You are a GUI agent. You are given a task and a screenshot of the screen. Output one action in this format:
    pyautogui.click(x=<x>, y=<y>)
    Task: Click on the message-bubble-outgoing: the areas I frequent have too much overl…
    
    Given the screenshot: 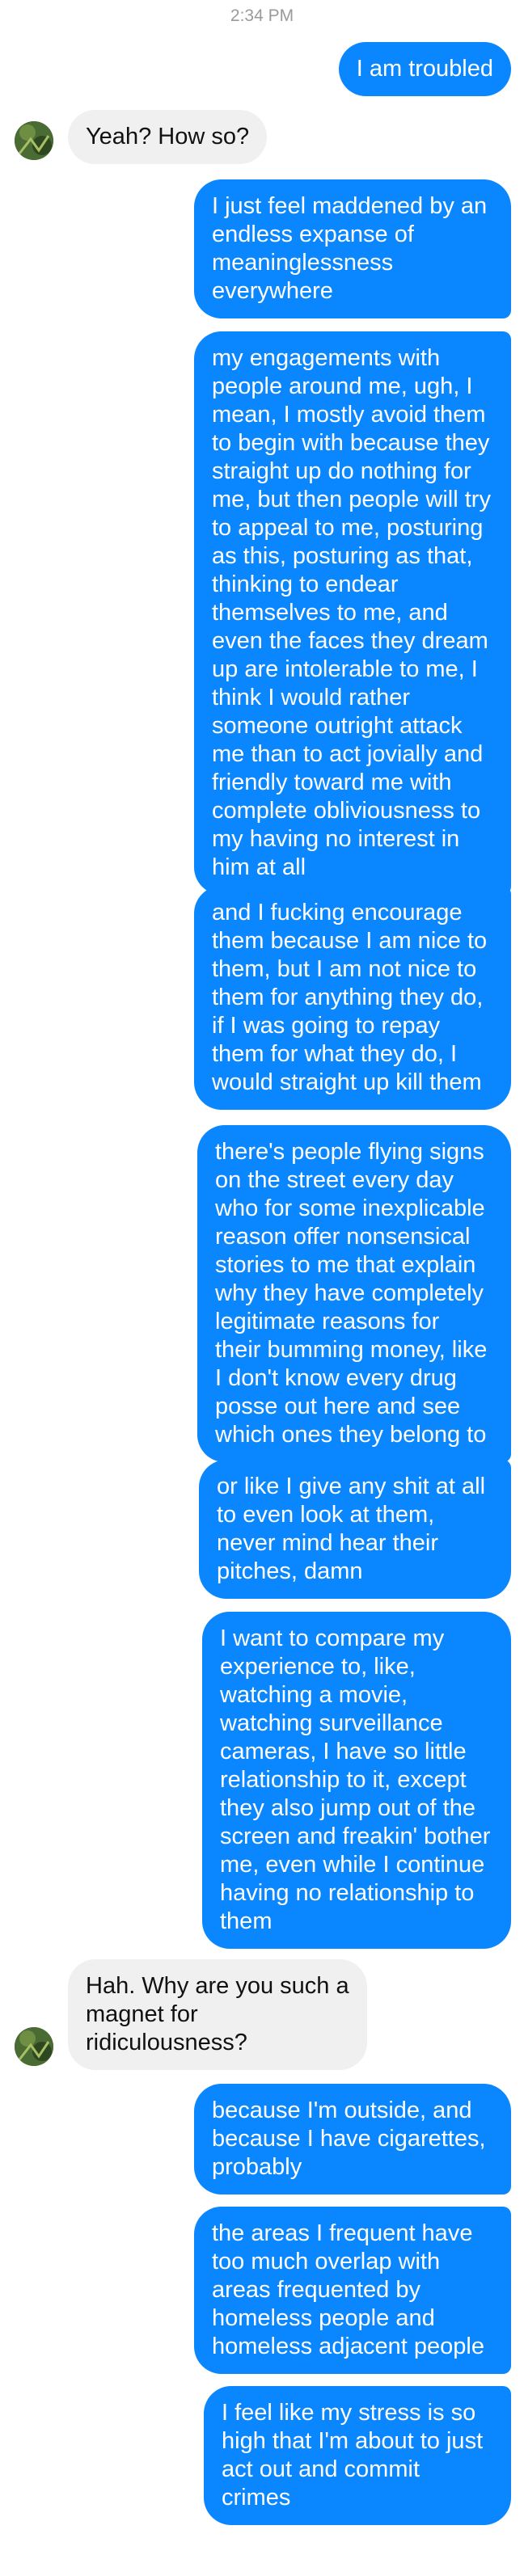 What is the action you would take?
    pyautogui.click(x=353, y=2290)
    